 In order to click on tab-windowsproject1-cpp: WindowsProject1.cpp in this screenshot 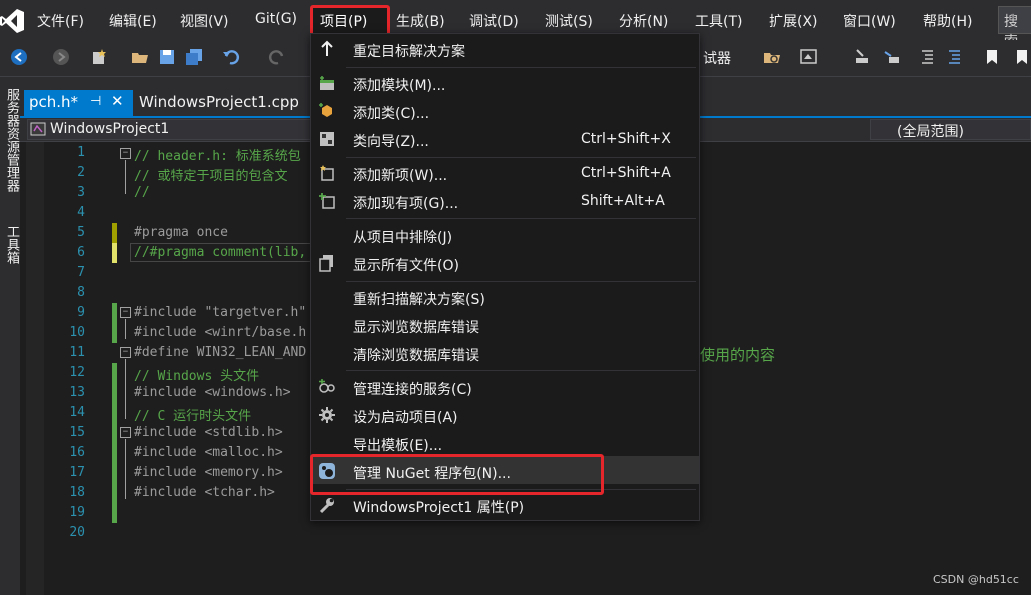, I will do `click(219, 102)`.